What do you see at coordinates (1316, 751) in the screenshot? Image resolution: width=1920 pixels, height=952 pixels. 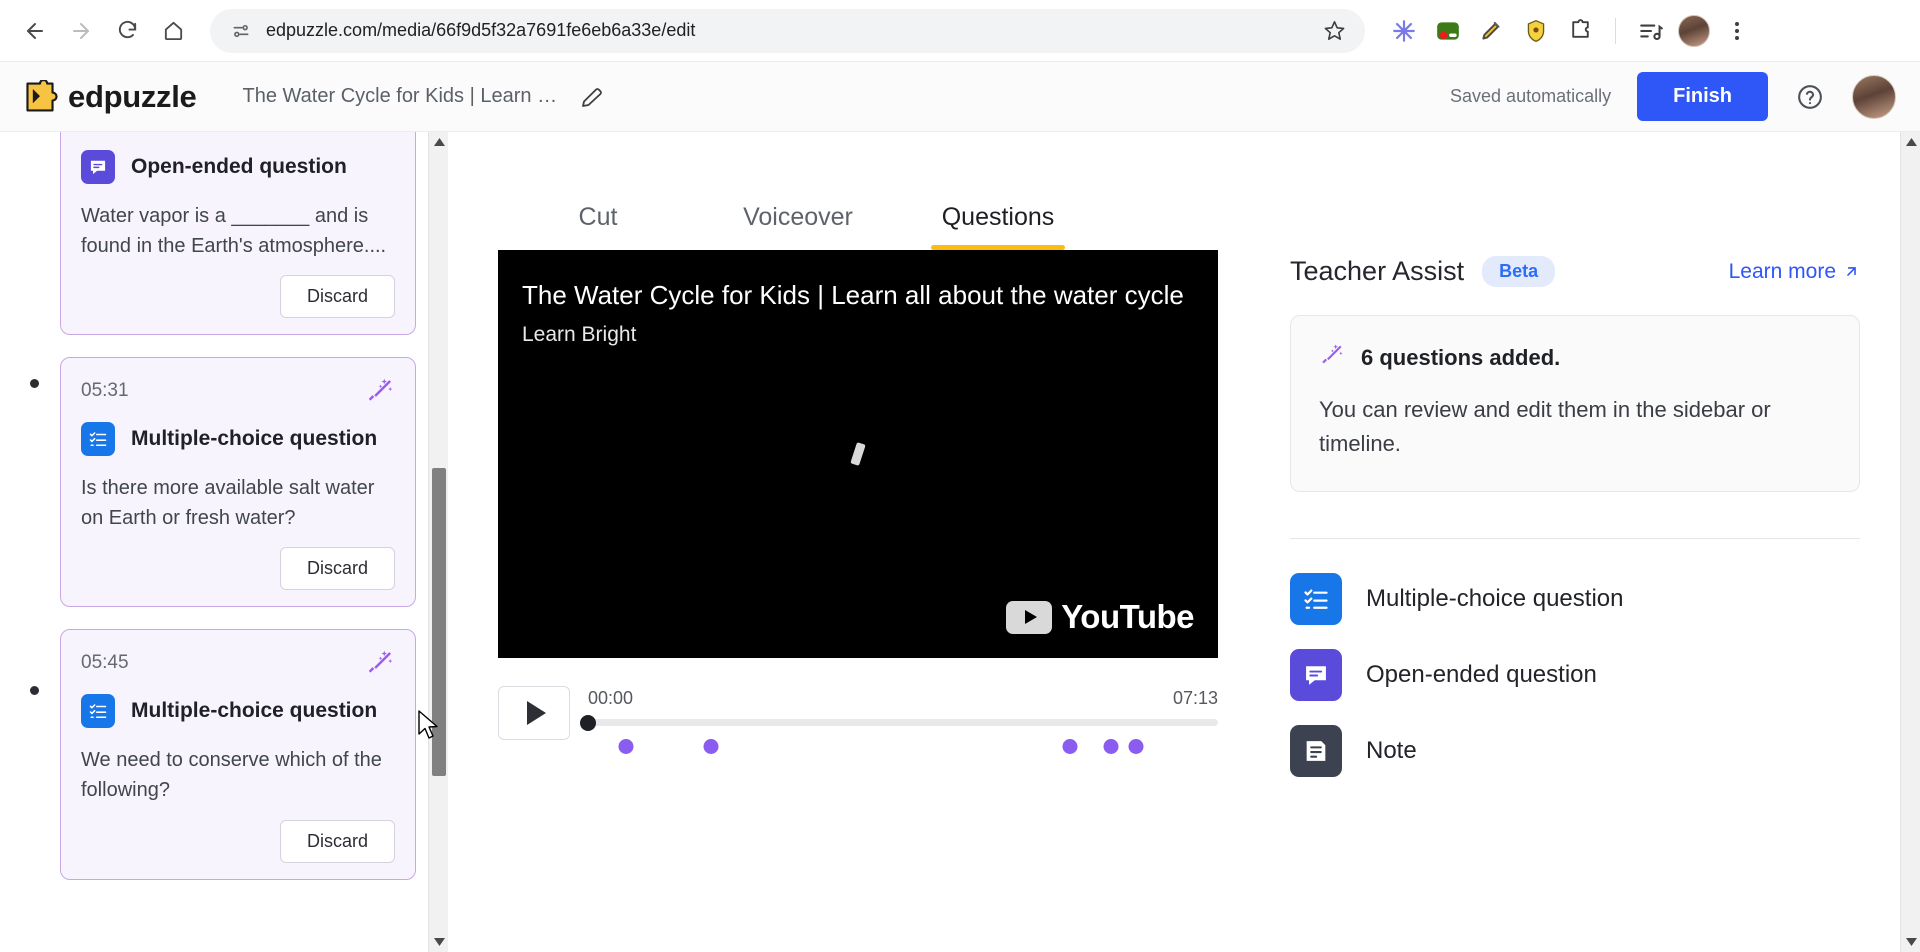 I see `note-icon` at bounding box center [1316, 751].